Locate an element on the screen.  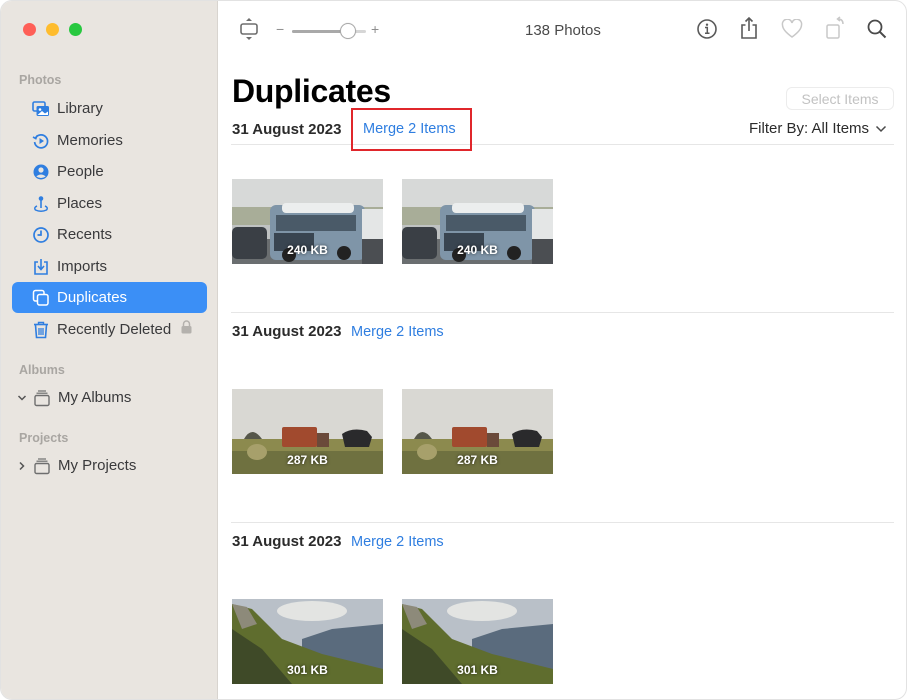
heart-icon is located at coordinates (792, 30).